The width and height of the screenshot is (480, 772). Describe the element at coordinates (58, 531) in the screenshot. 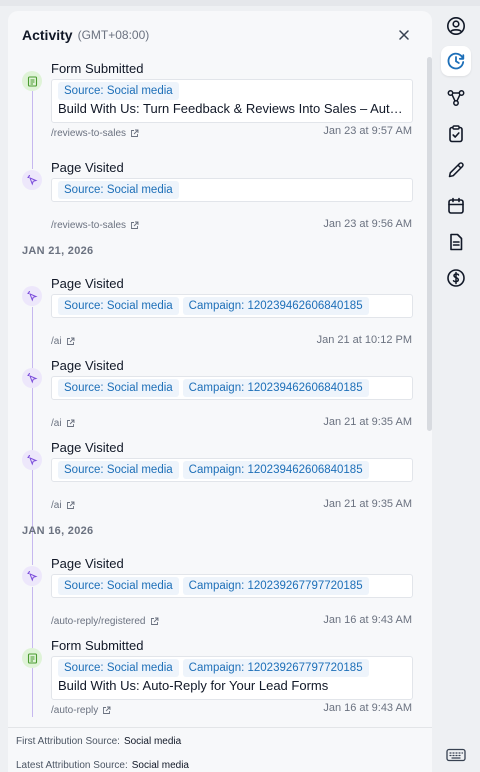

I see `date-group-header: JAN 16, 2026` at that location.